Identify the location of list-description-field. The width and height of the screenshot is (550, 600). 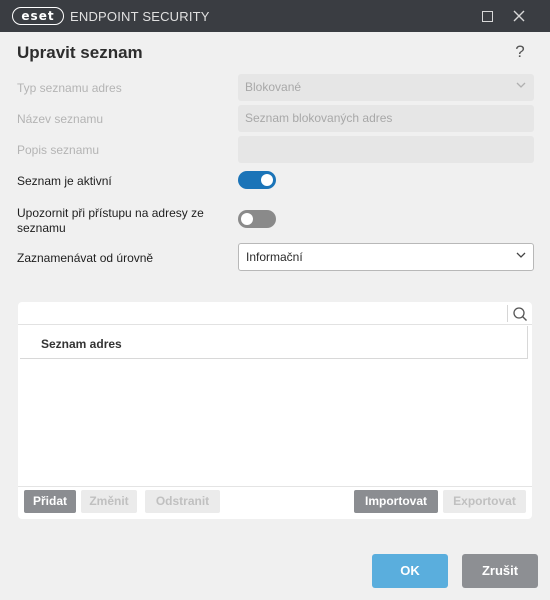
(386, 149).